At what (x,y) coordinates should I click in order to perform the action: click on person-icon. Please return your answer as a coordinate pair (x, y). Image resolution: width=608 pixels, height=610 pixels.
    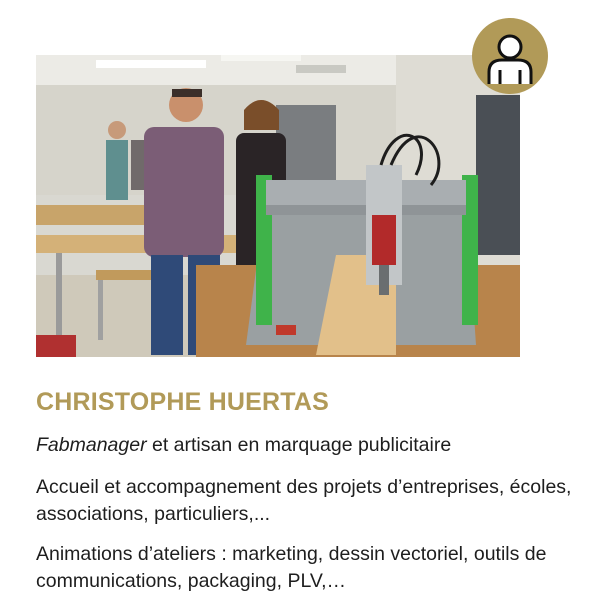
    Looking at the image, I should click on (510, 56).